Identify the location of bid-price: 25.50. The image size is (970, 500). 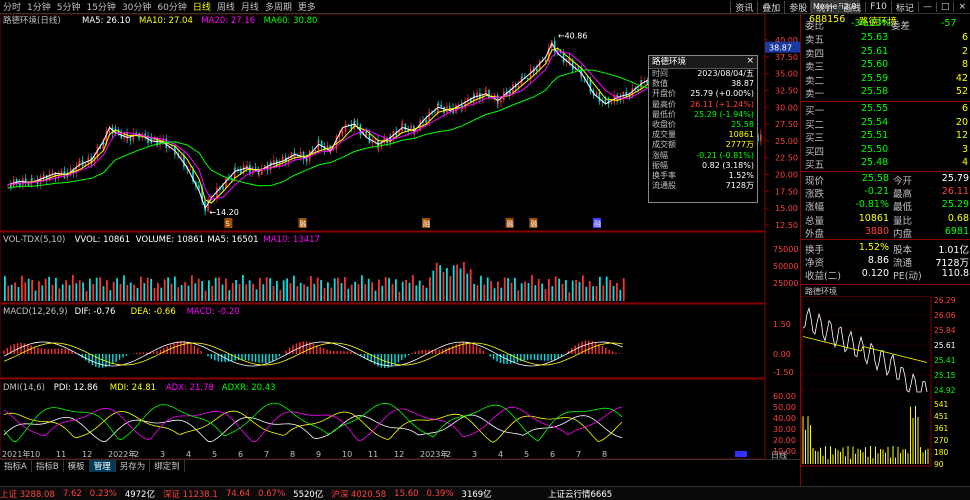
(875, 149).